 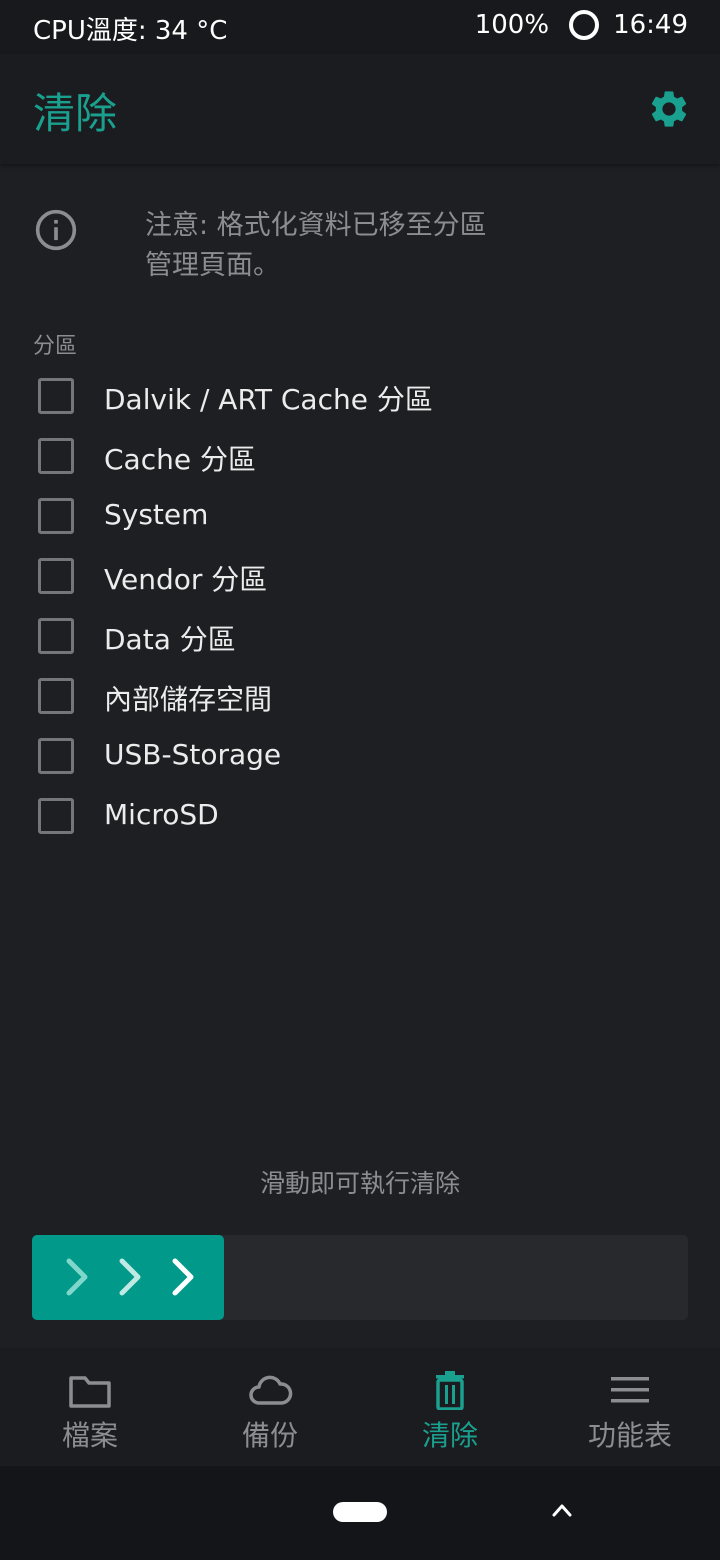 What do you see at coordinates (360, 756) in the screenshot?
I see `partition-item-usb-storage: USB-Storage` at bounding box center [360, 756].